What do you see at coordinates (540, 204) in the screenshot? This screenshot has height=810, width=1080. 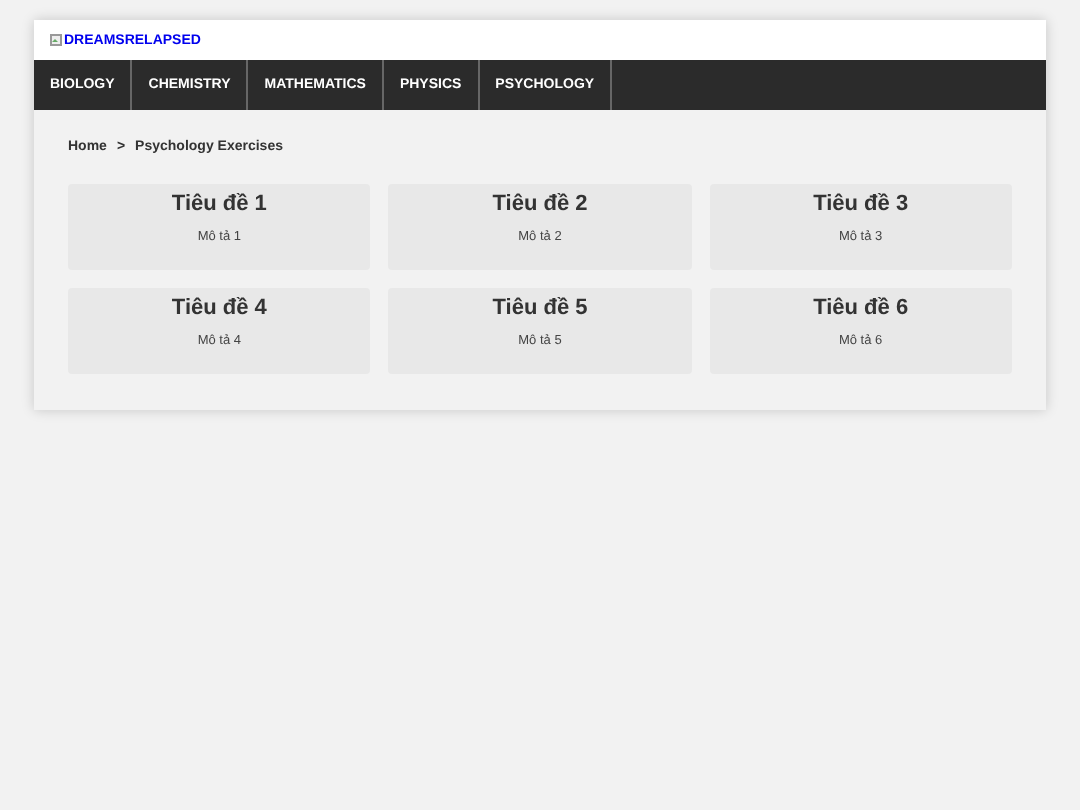 I see `card-title: Tiêu đề 2` at bounding box center [540, 204].